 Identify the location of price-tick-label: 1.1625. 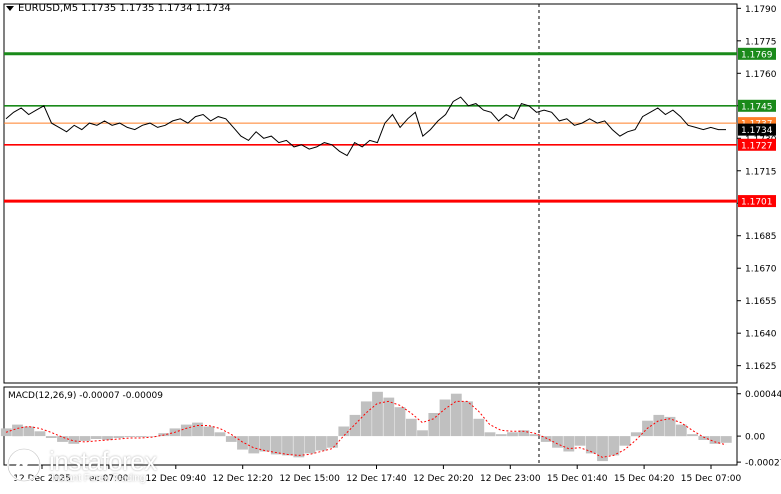
(761, 367).